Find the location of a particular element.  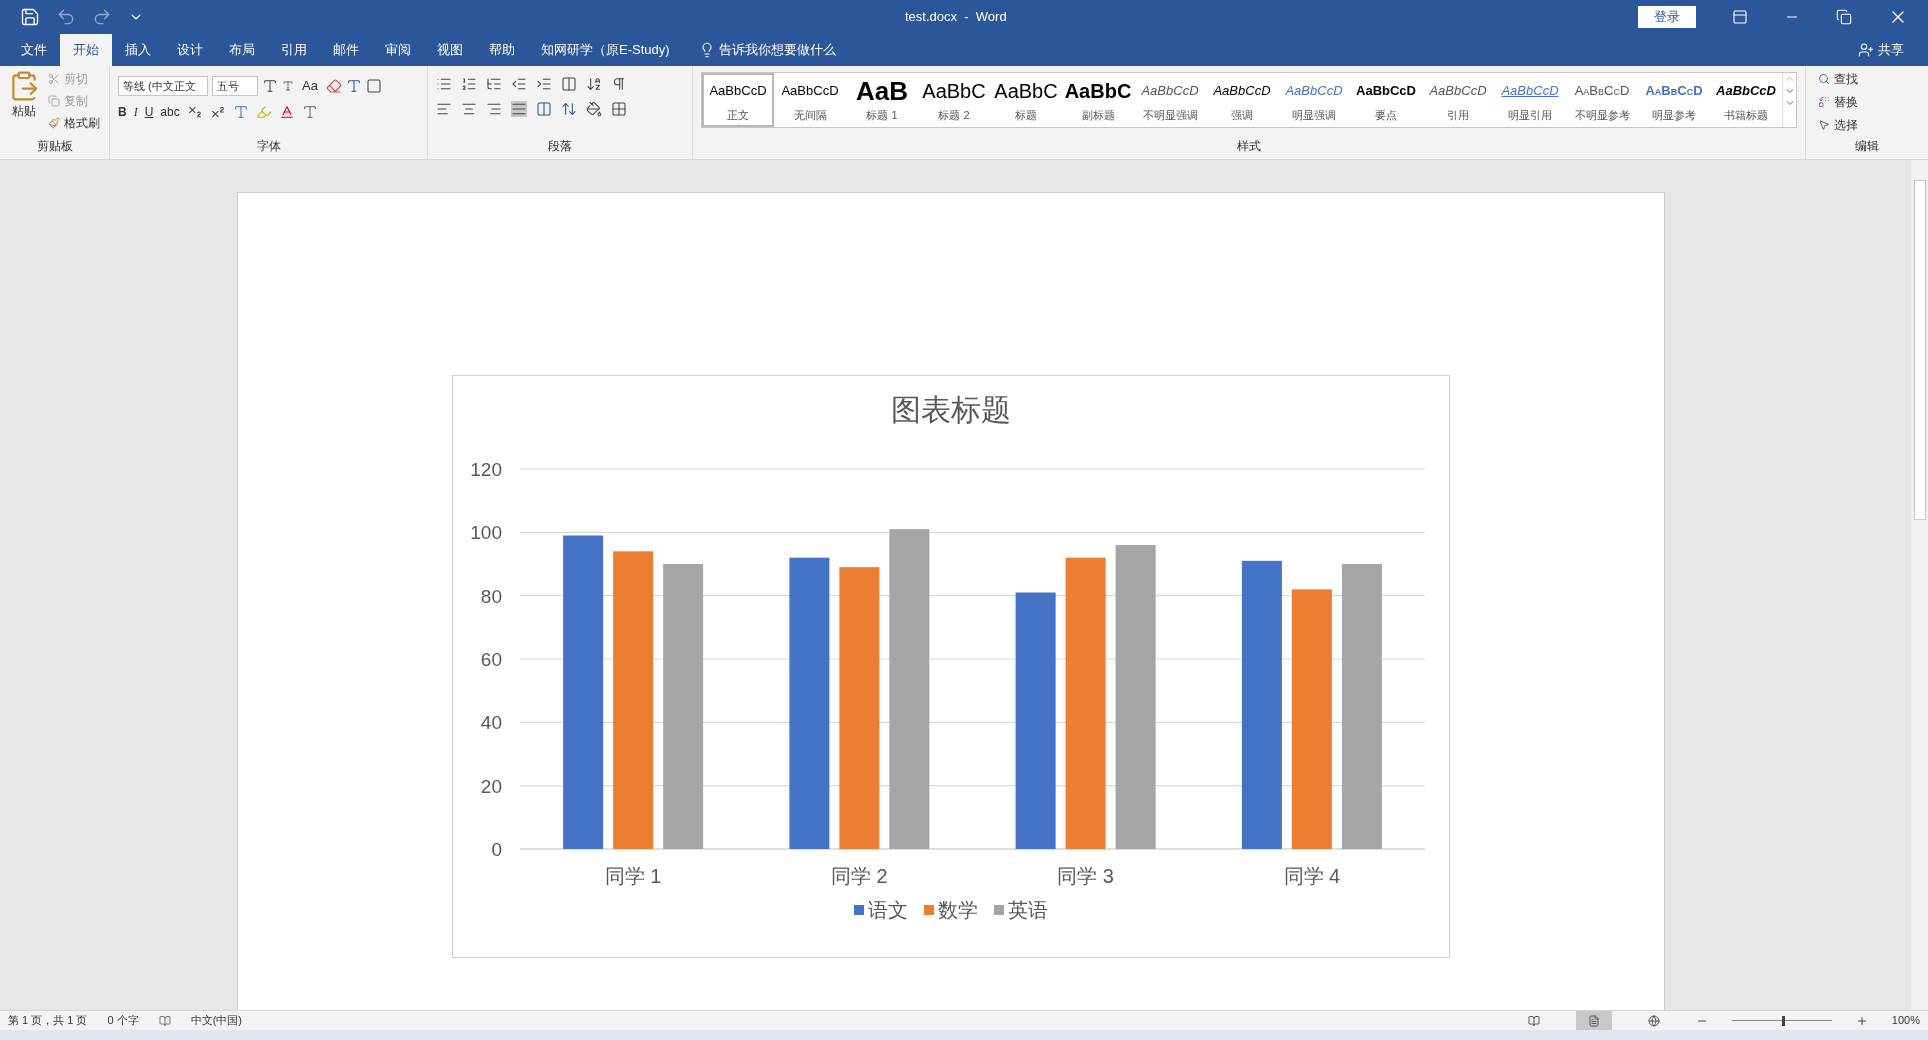

book-icon is located at coordinates (1533, 1020).